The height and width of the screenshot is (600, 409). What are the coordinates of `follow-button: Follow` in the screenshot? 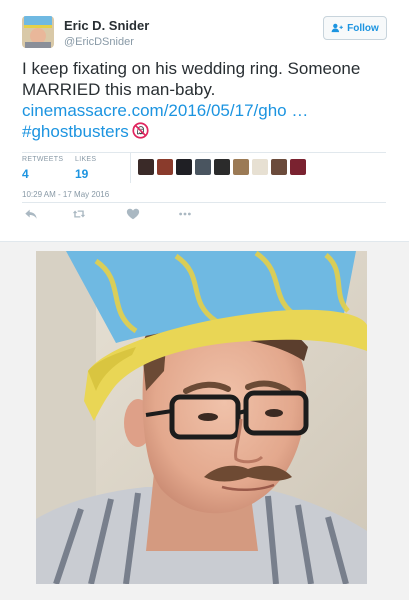 It's located at (355, 28).